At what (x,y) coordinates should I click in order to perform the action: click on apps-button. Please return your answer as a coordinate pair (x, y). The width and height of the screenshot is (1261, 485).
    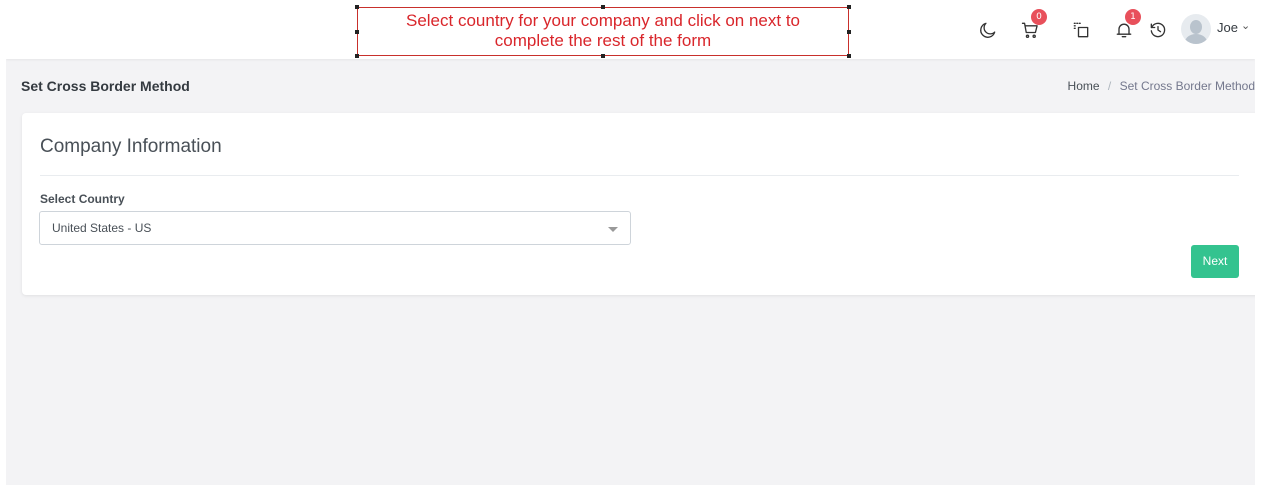
    Looking at the image, I should click on (1081, 30).